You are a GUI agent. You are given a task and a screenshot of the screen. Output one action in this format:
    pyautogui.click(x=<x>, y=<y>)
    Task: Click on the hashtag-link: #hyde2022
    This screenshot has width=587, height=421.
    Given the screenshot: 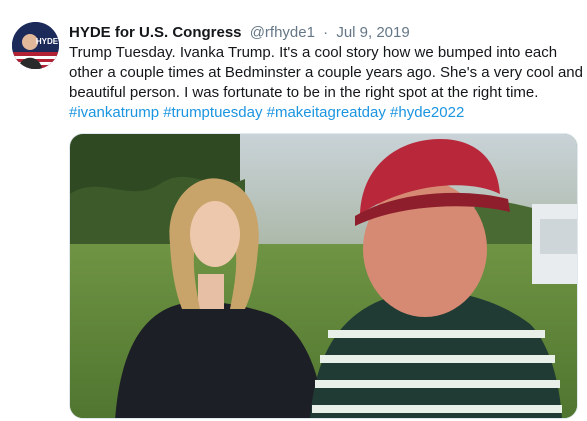 What is the action you would take?
    pyautogui.click(x=427, y=112)
    